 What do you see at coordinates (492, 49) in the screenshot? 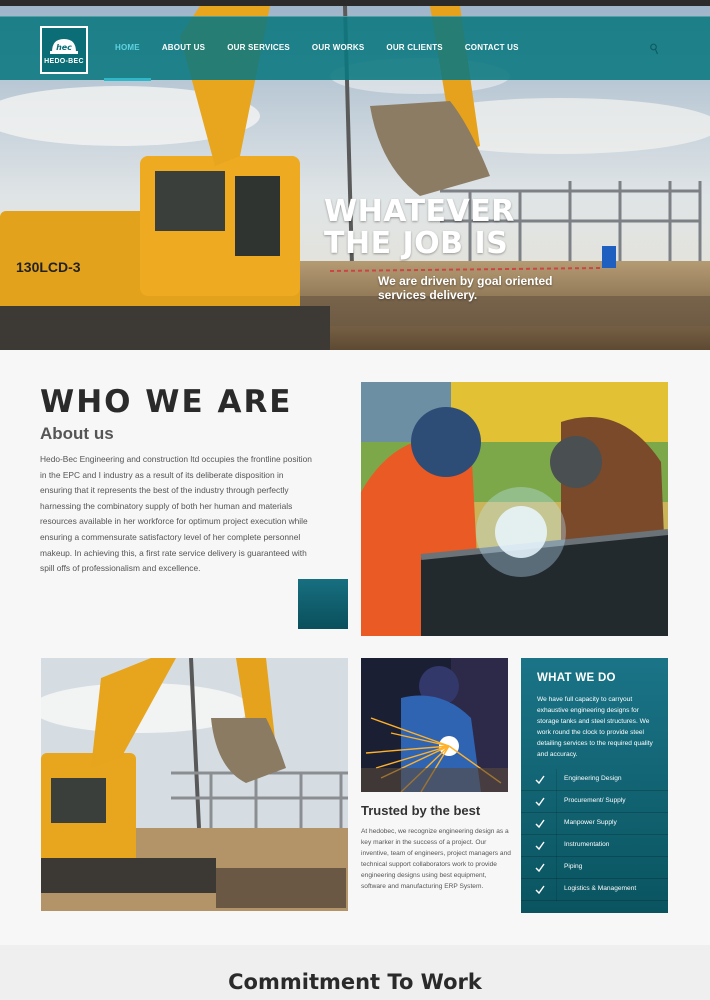
I see `nav-item-contact-us: CONTACT US` at bounding box center [492, 49].